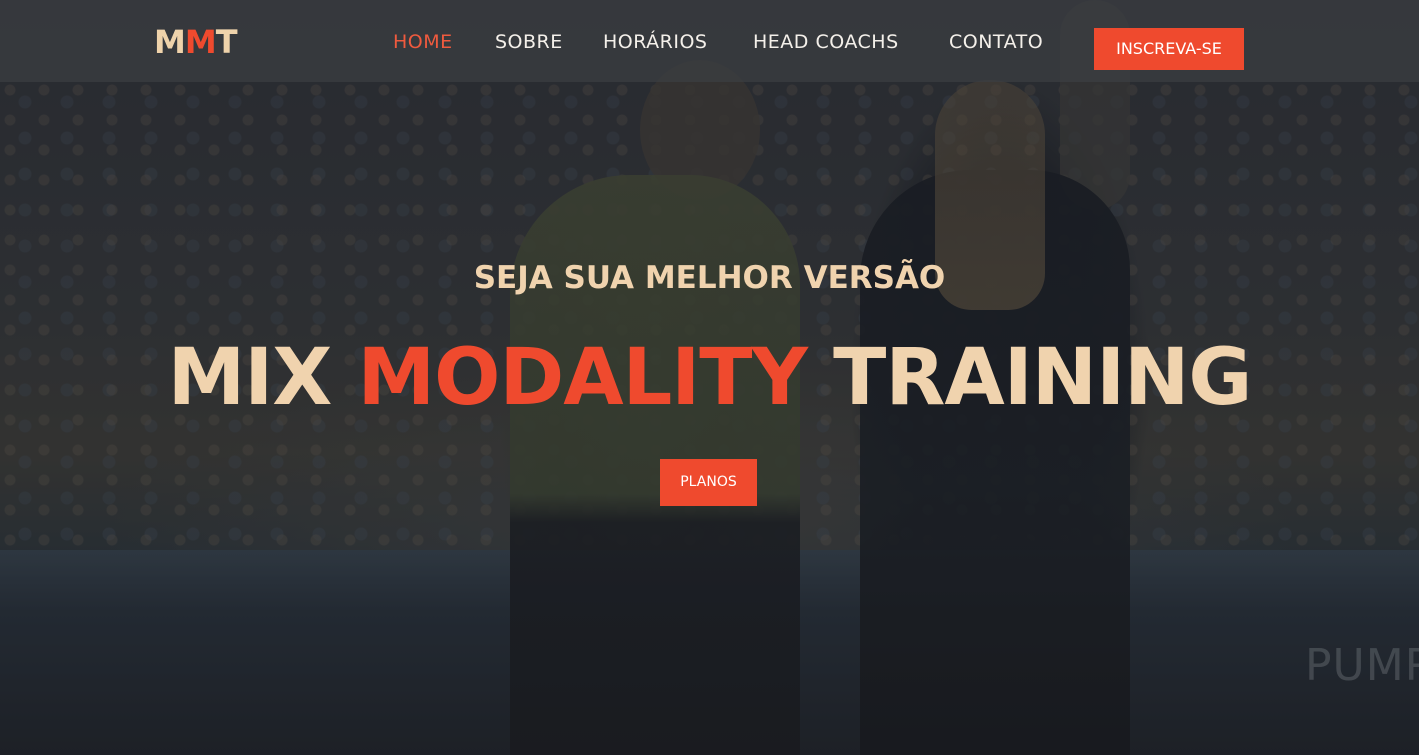 The width and height of the screenshot is (1419, 755). What do you see at coordinates (423, 42) in the screenshot?
I see `nav-item-home: HOME` at bounding box center [423, 42].